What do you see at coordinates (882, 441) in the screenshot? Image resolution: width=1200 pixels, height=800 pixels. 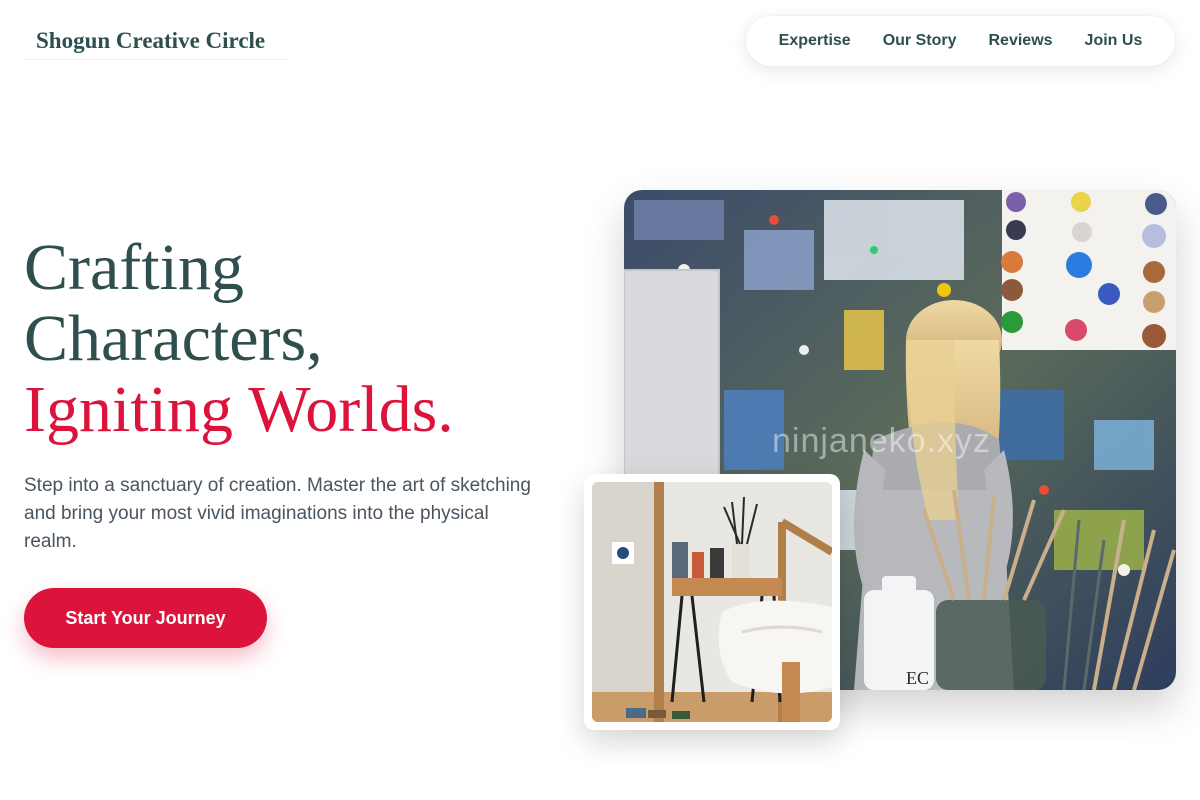 I see `image-watermark: ninjaneko.xyz` at bounding box center [882, 441].